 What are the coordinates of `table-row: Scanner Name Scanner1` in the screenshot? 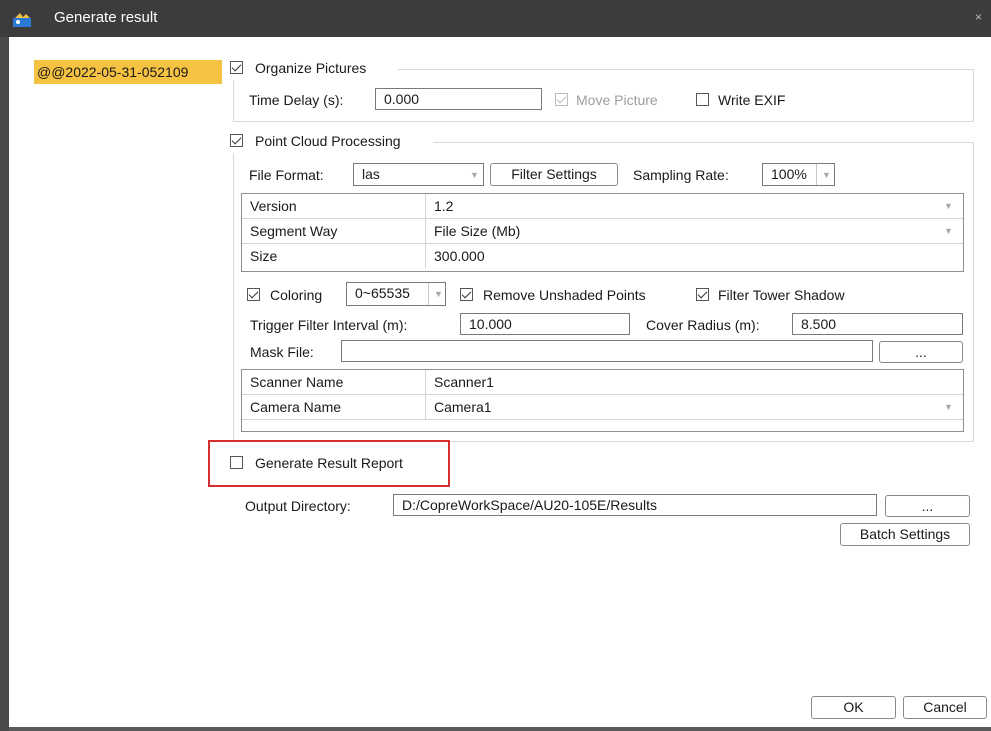 It's located at (602, 382).